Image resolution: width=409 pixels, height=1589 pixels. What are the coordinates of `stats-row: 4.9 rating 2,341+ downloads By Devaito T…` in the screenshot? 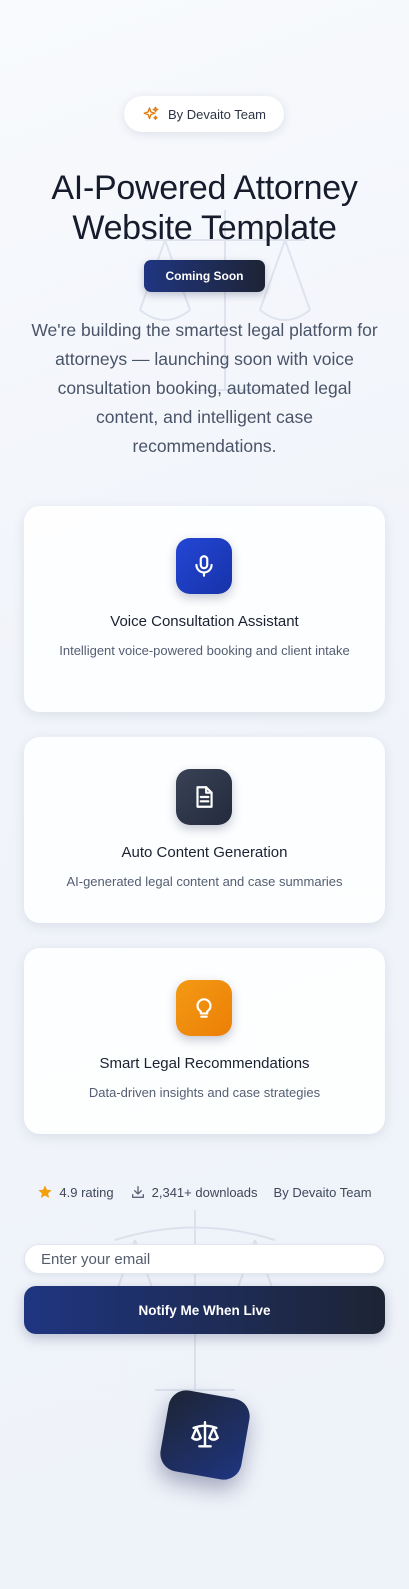 It's located at (204, 1192).